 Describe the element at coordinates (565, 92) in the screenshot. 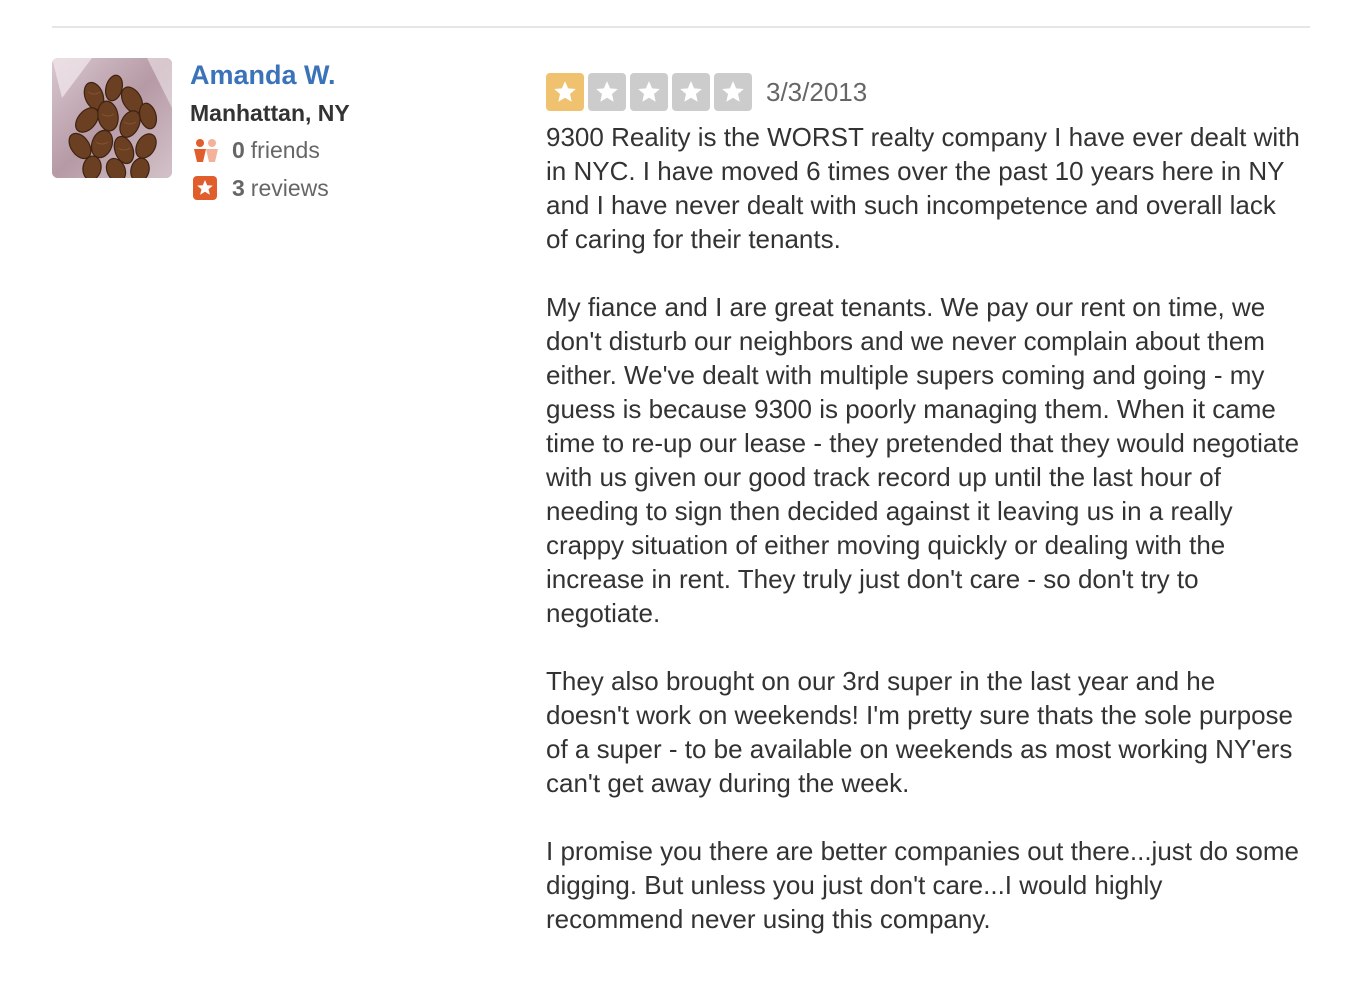

I see `star-filled-icon` at that location.